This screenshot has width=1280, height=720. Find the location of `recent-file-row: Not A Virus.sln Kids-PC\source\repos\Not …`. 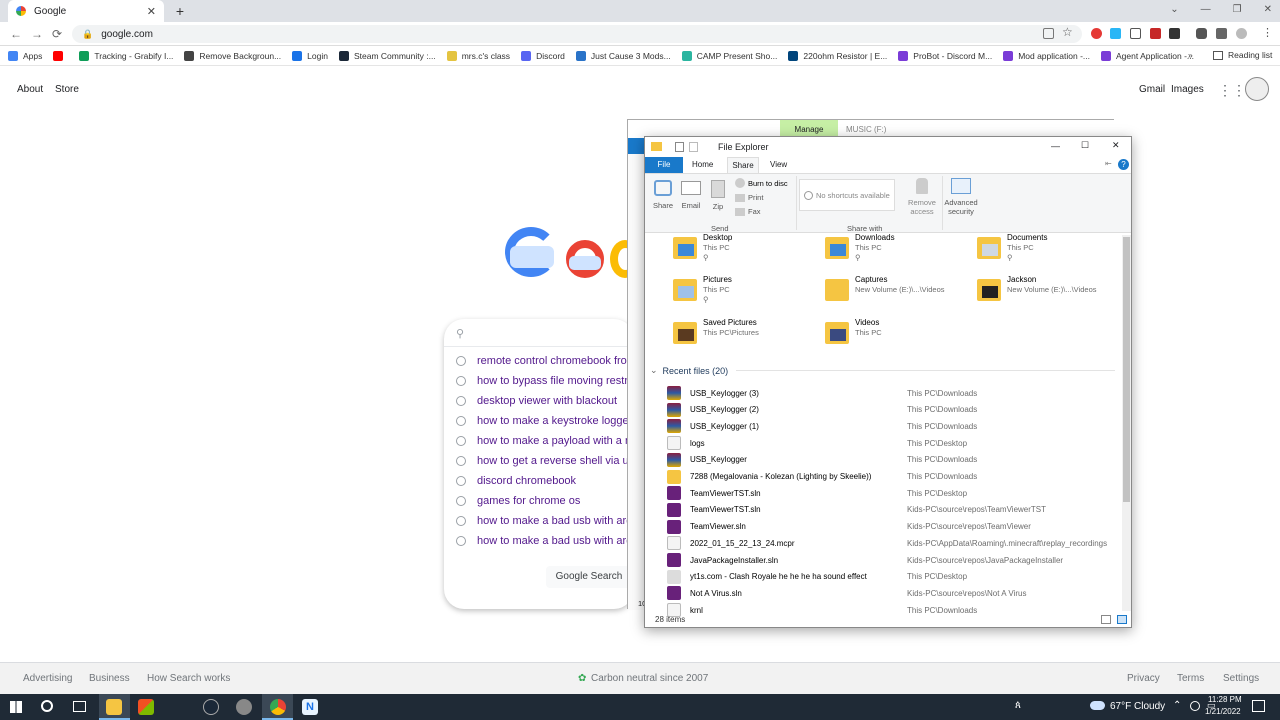

recent-file-row: Not A Virus.sln Kids-PC\source\repos\Not … is located at coordinates (892, 593).